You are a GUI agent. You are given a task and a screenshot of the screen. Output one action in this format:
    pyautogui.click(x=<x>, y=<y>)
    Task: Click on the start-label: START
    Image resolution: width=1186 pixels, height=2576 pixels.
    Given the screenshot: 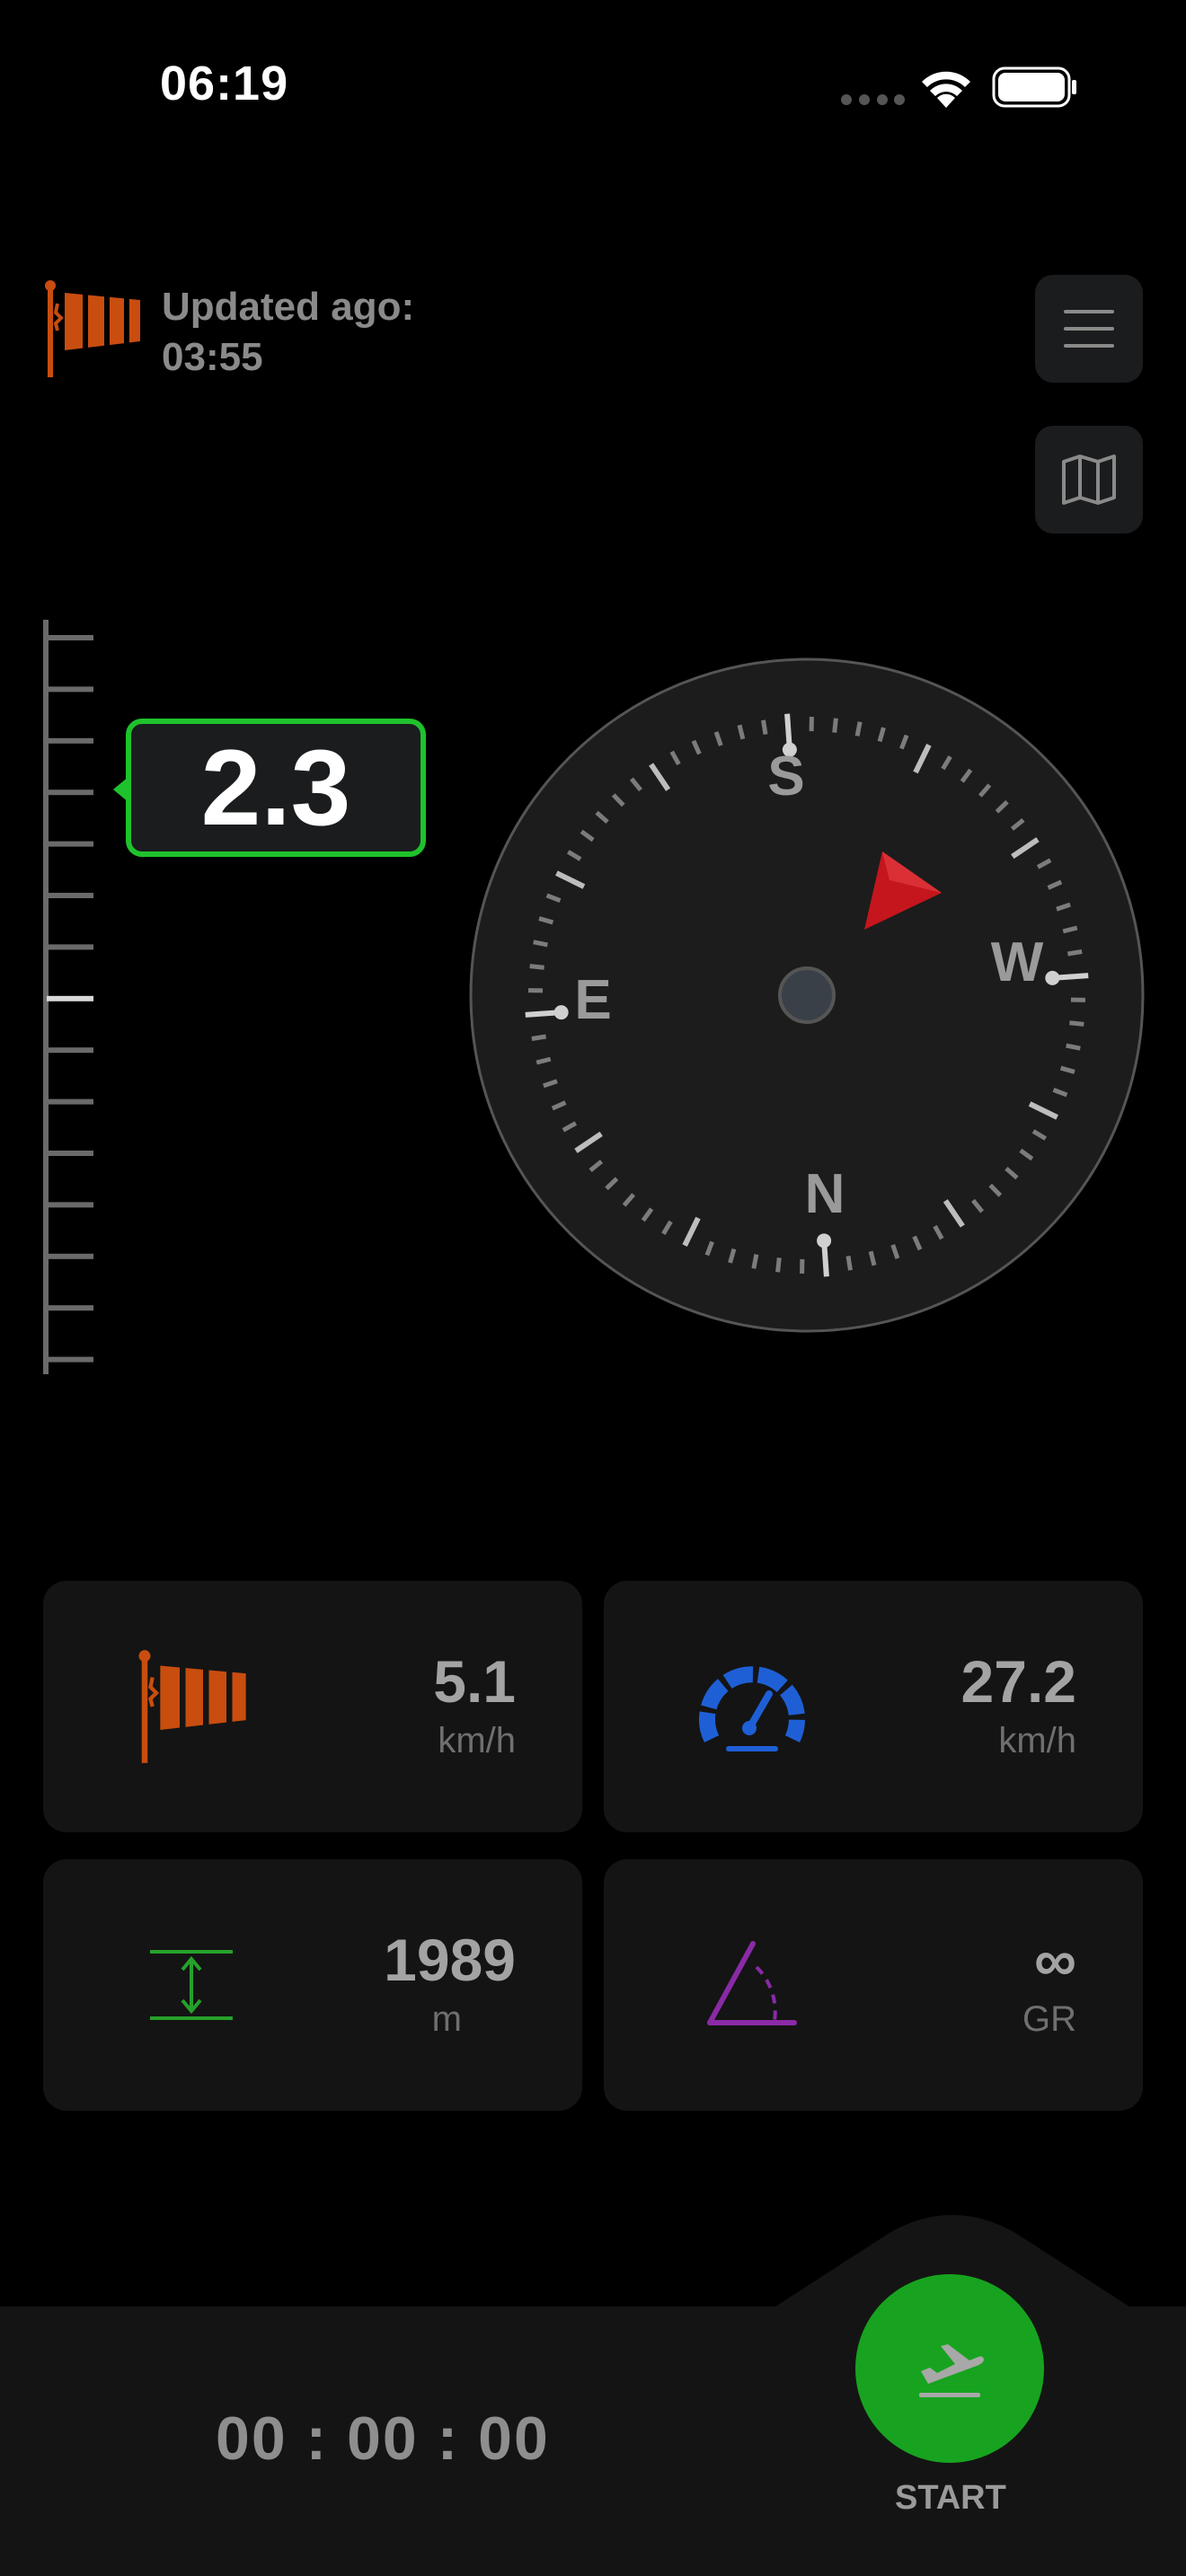 What is the action you would take?
    pyautogui.click(x=950, y=2498)
    